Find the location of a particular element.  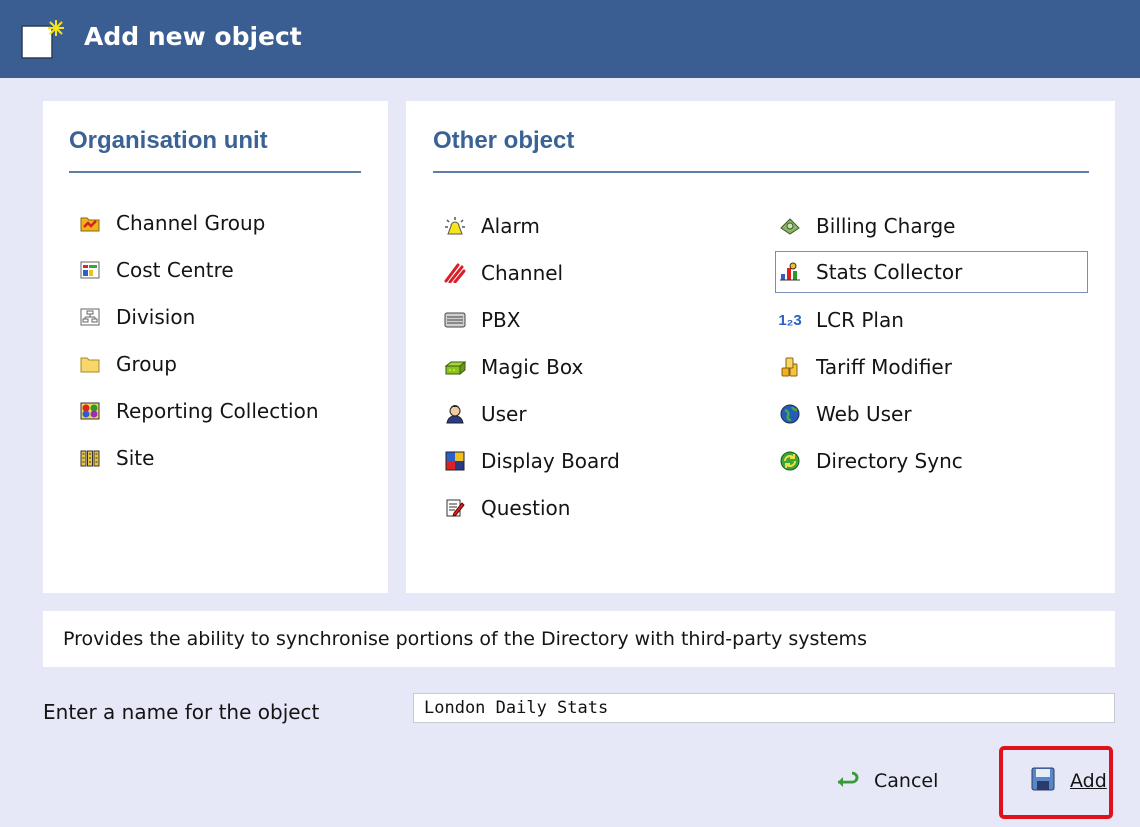

org-item-cost-centre: Cost Centre is located at coordinates (156, 270).